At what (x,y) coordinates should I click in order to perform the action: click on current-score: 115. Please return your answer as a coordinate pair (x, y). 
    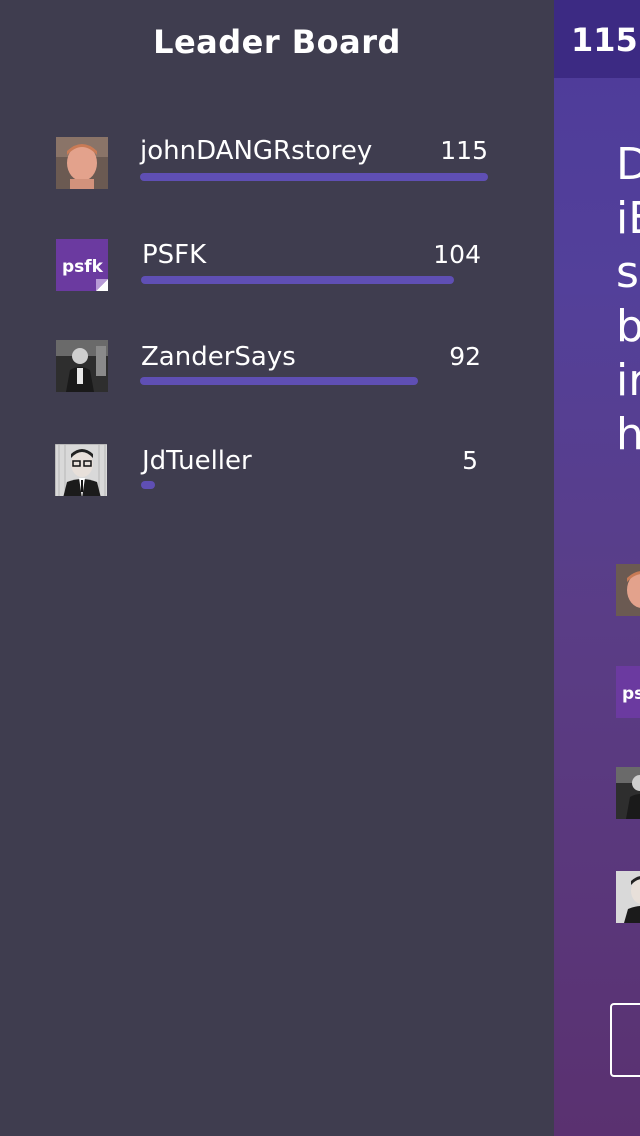
    Looking at the image, I should click on (604, 40).